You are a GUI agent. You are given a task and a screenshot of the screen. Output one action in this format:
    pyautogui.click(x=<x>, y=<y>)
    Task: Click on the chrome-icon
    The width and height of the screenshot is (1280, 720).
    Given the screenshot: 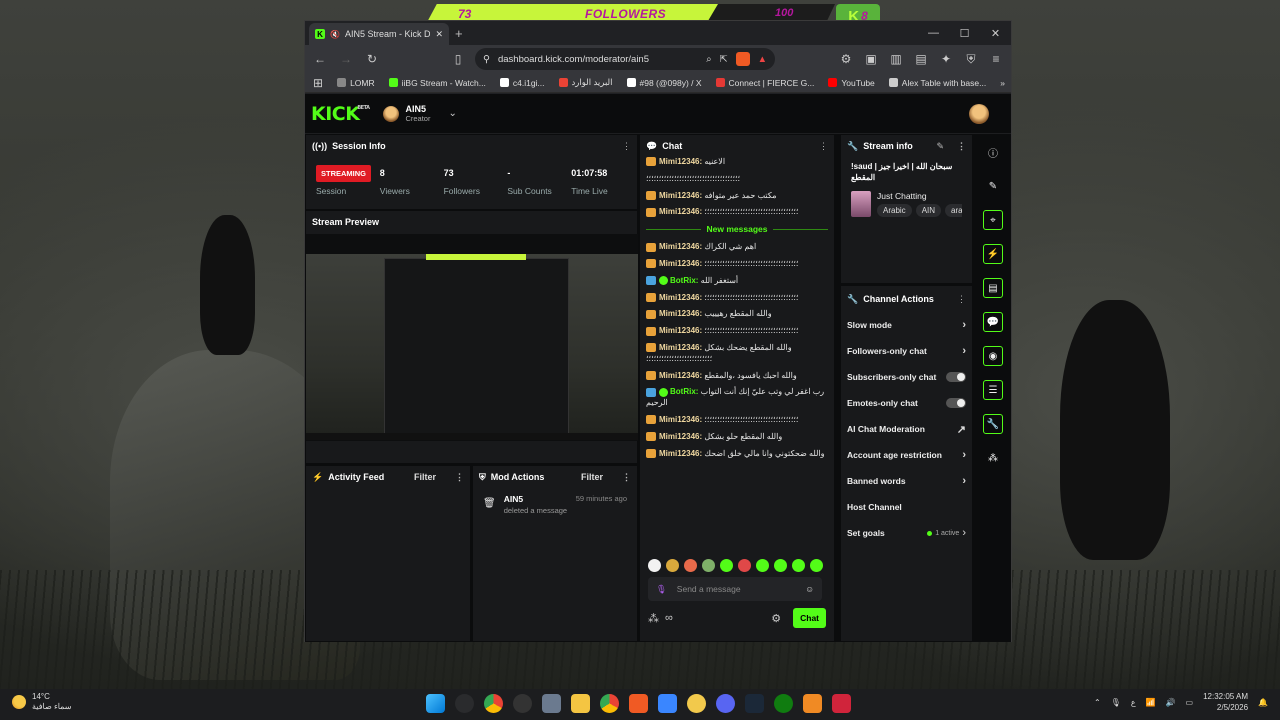 What is the action you would take?
    pyautogui.click(x=609, y=703)
    